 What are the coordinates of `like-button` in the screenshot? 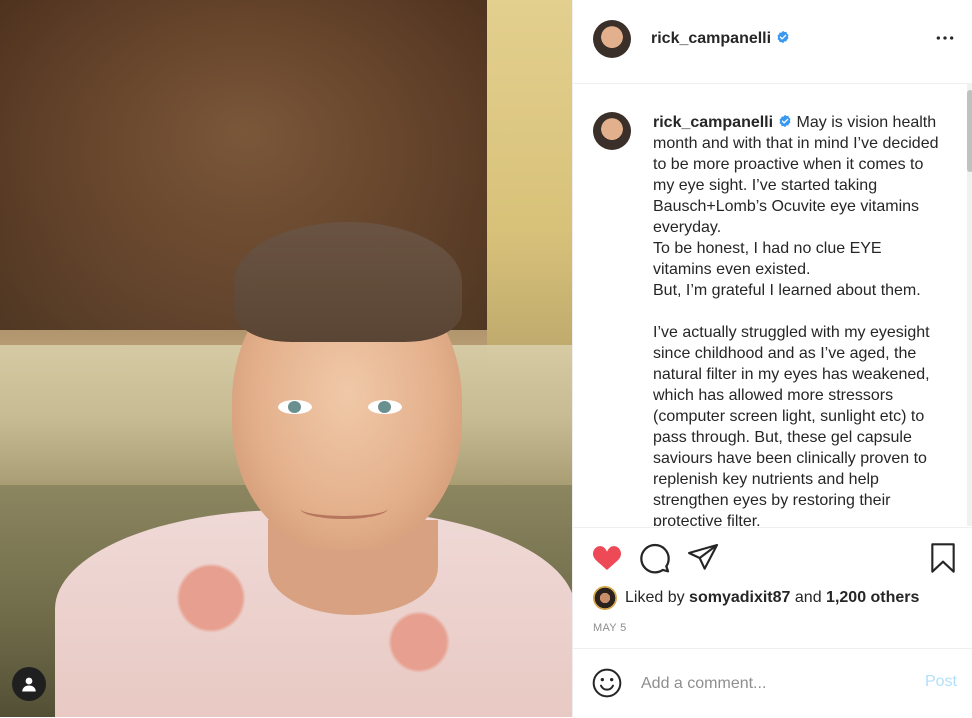 It's located at (607, 558).